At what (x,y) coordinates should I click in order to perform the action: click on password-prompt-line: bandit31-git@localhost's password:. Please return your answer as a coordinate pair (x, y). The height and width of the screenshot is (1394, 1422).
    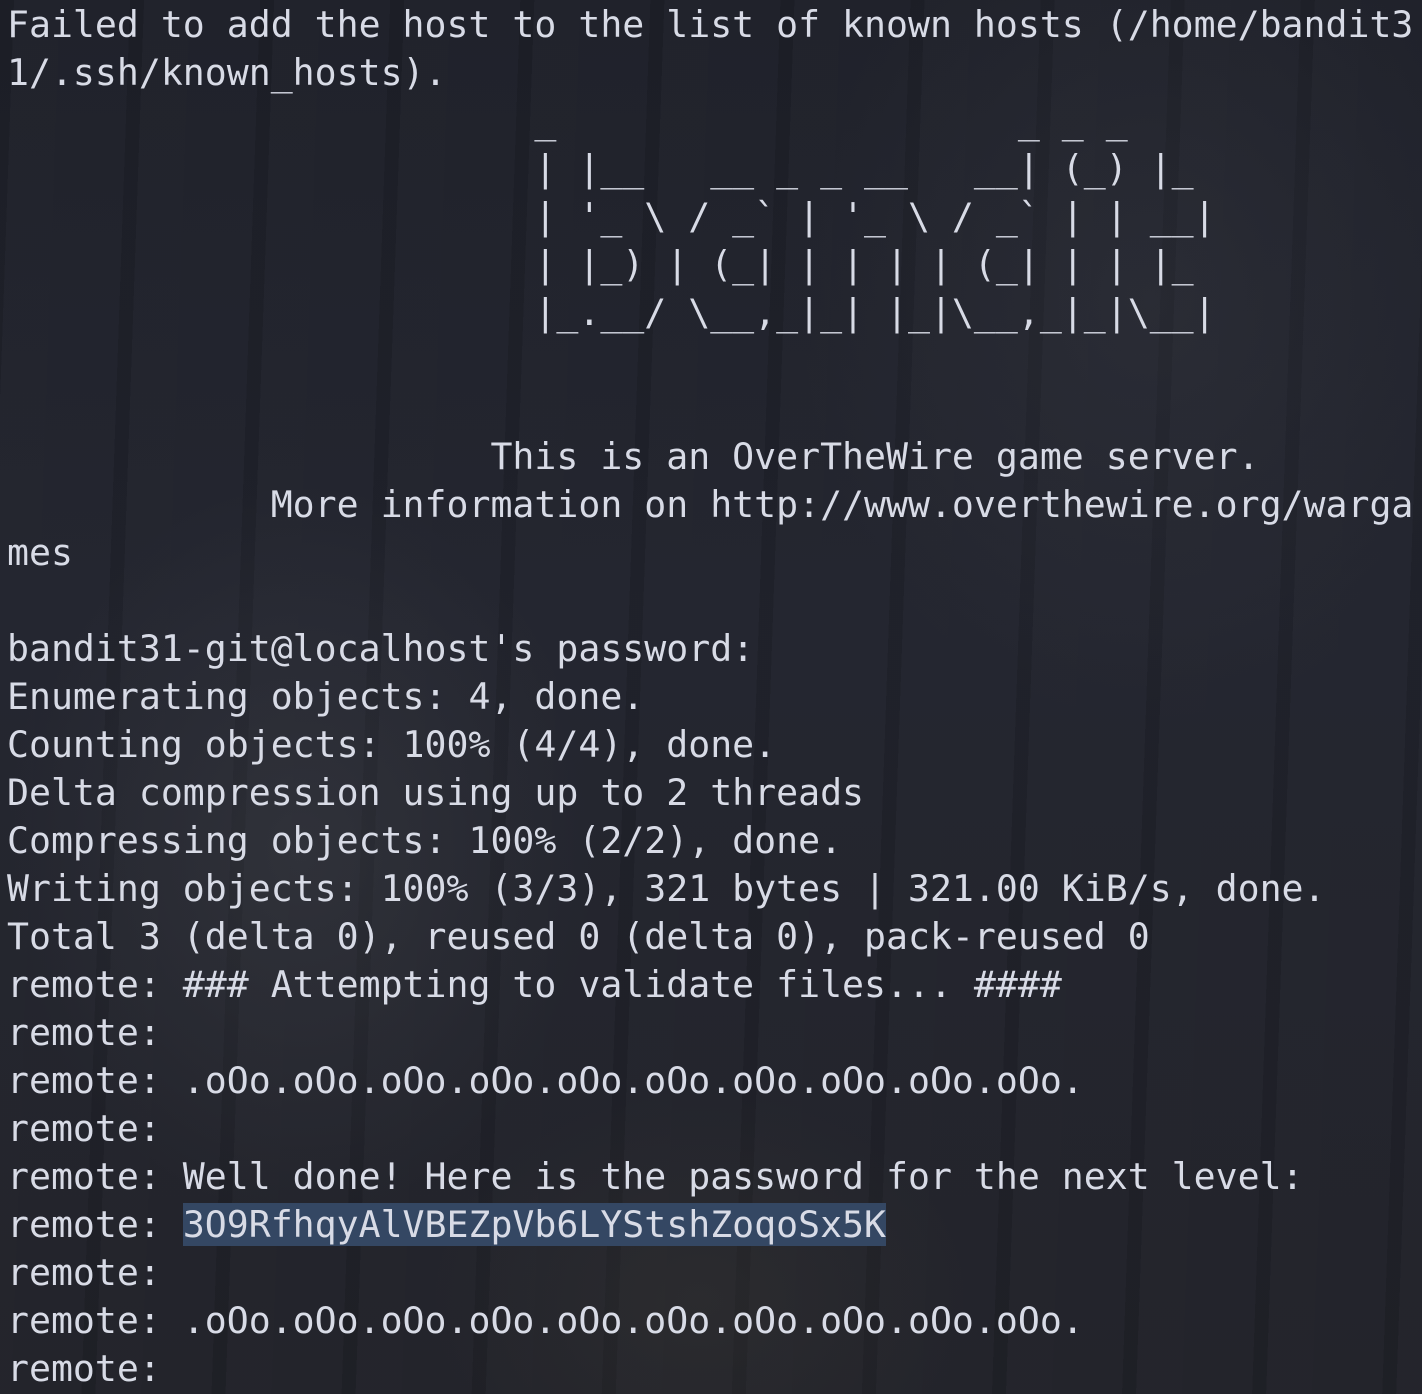
    Looking at the image, I should click on (381, 648).